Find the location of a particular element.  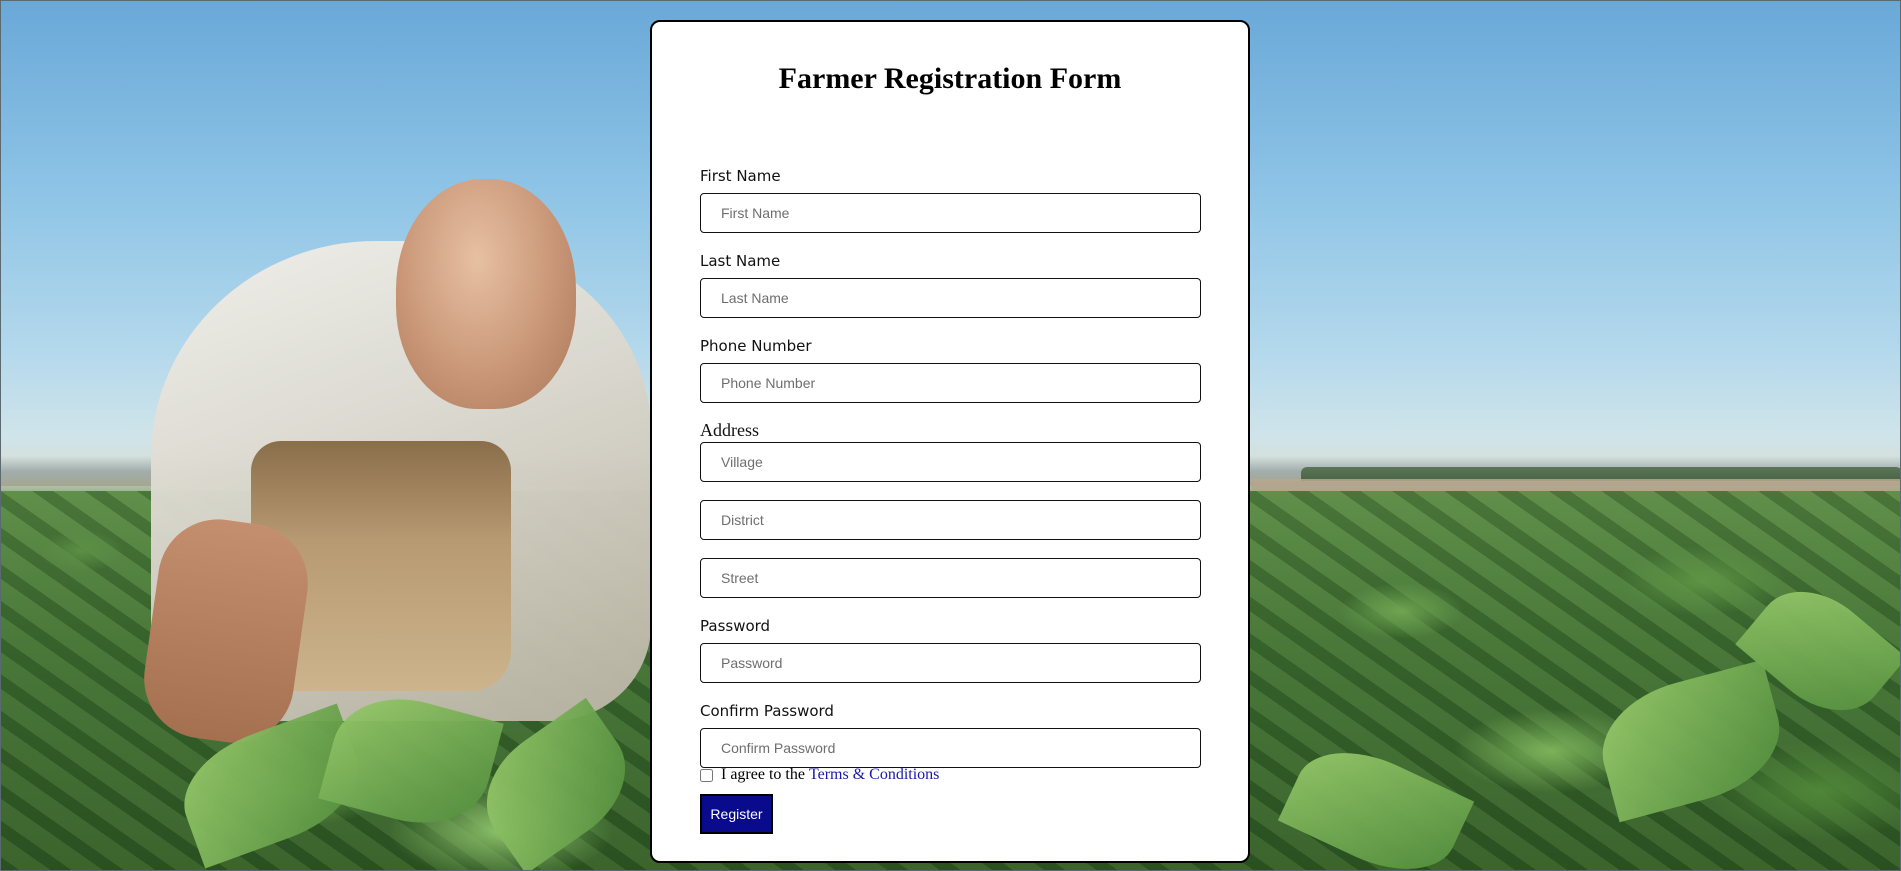

confirm-password-label: Confirm Password is located at coordinates (767, 711).